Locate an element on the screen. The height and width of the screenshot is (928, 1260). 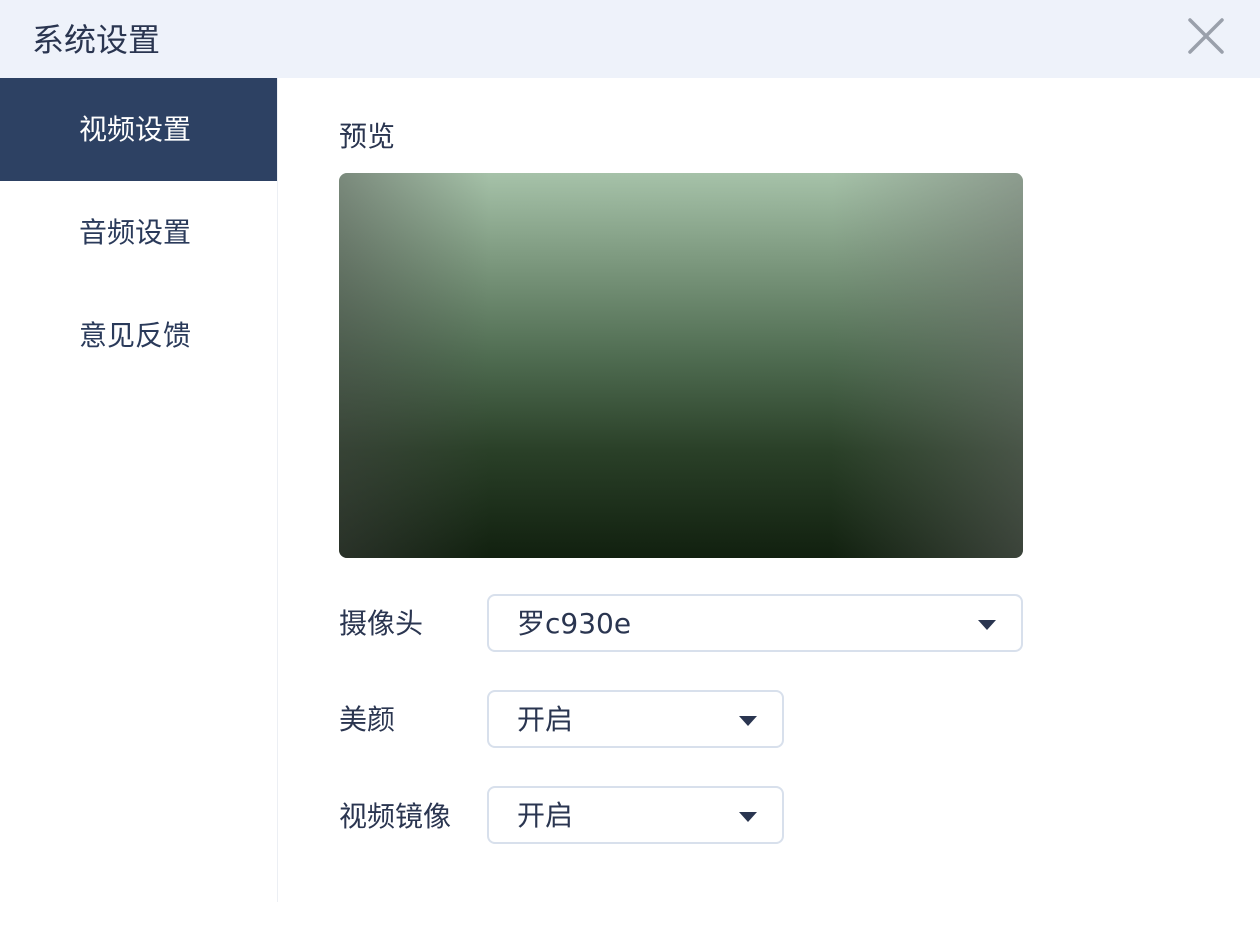
dialog-title: 系统设置 is located at coordinates (96, 40).